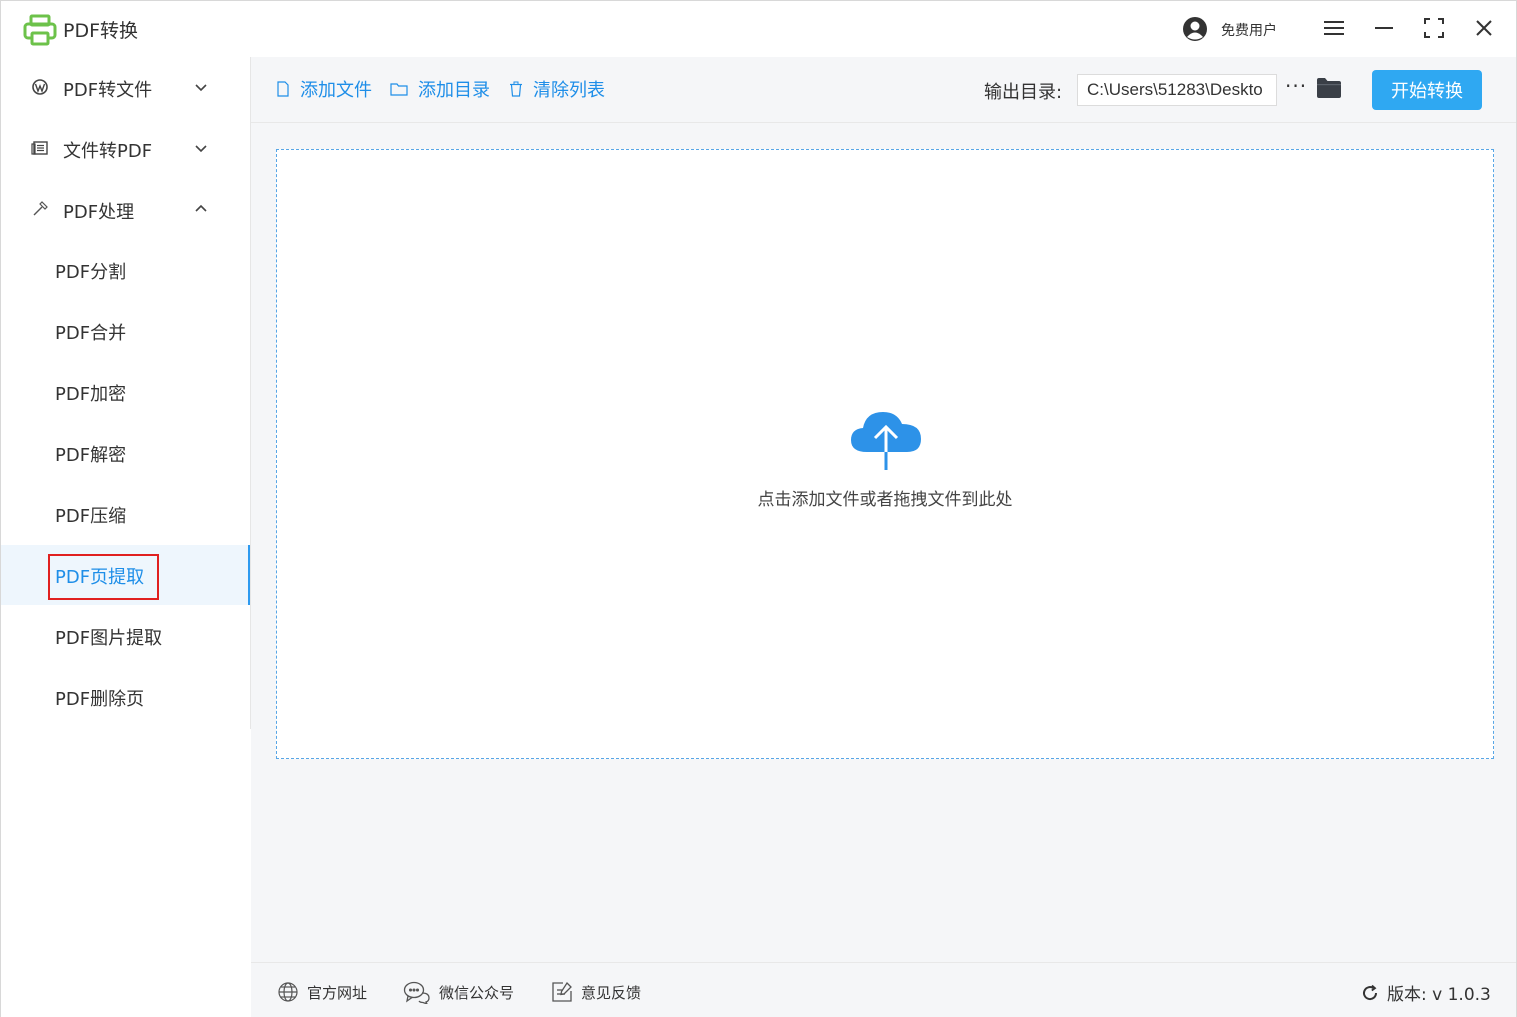  What do you see at coordinates (399, 89) in the screenshot?
I see `folder-icon` at bounding box center [399, 89].